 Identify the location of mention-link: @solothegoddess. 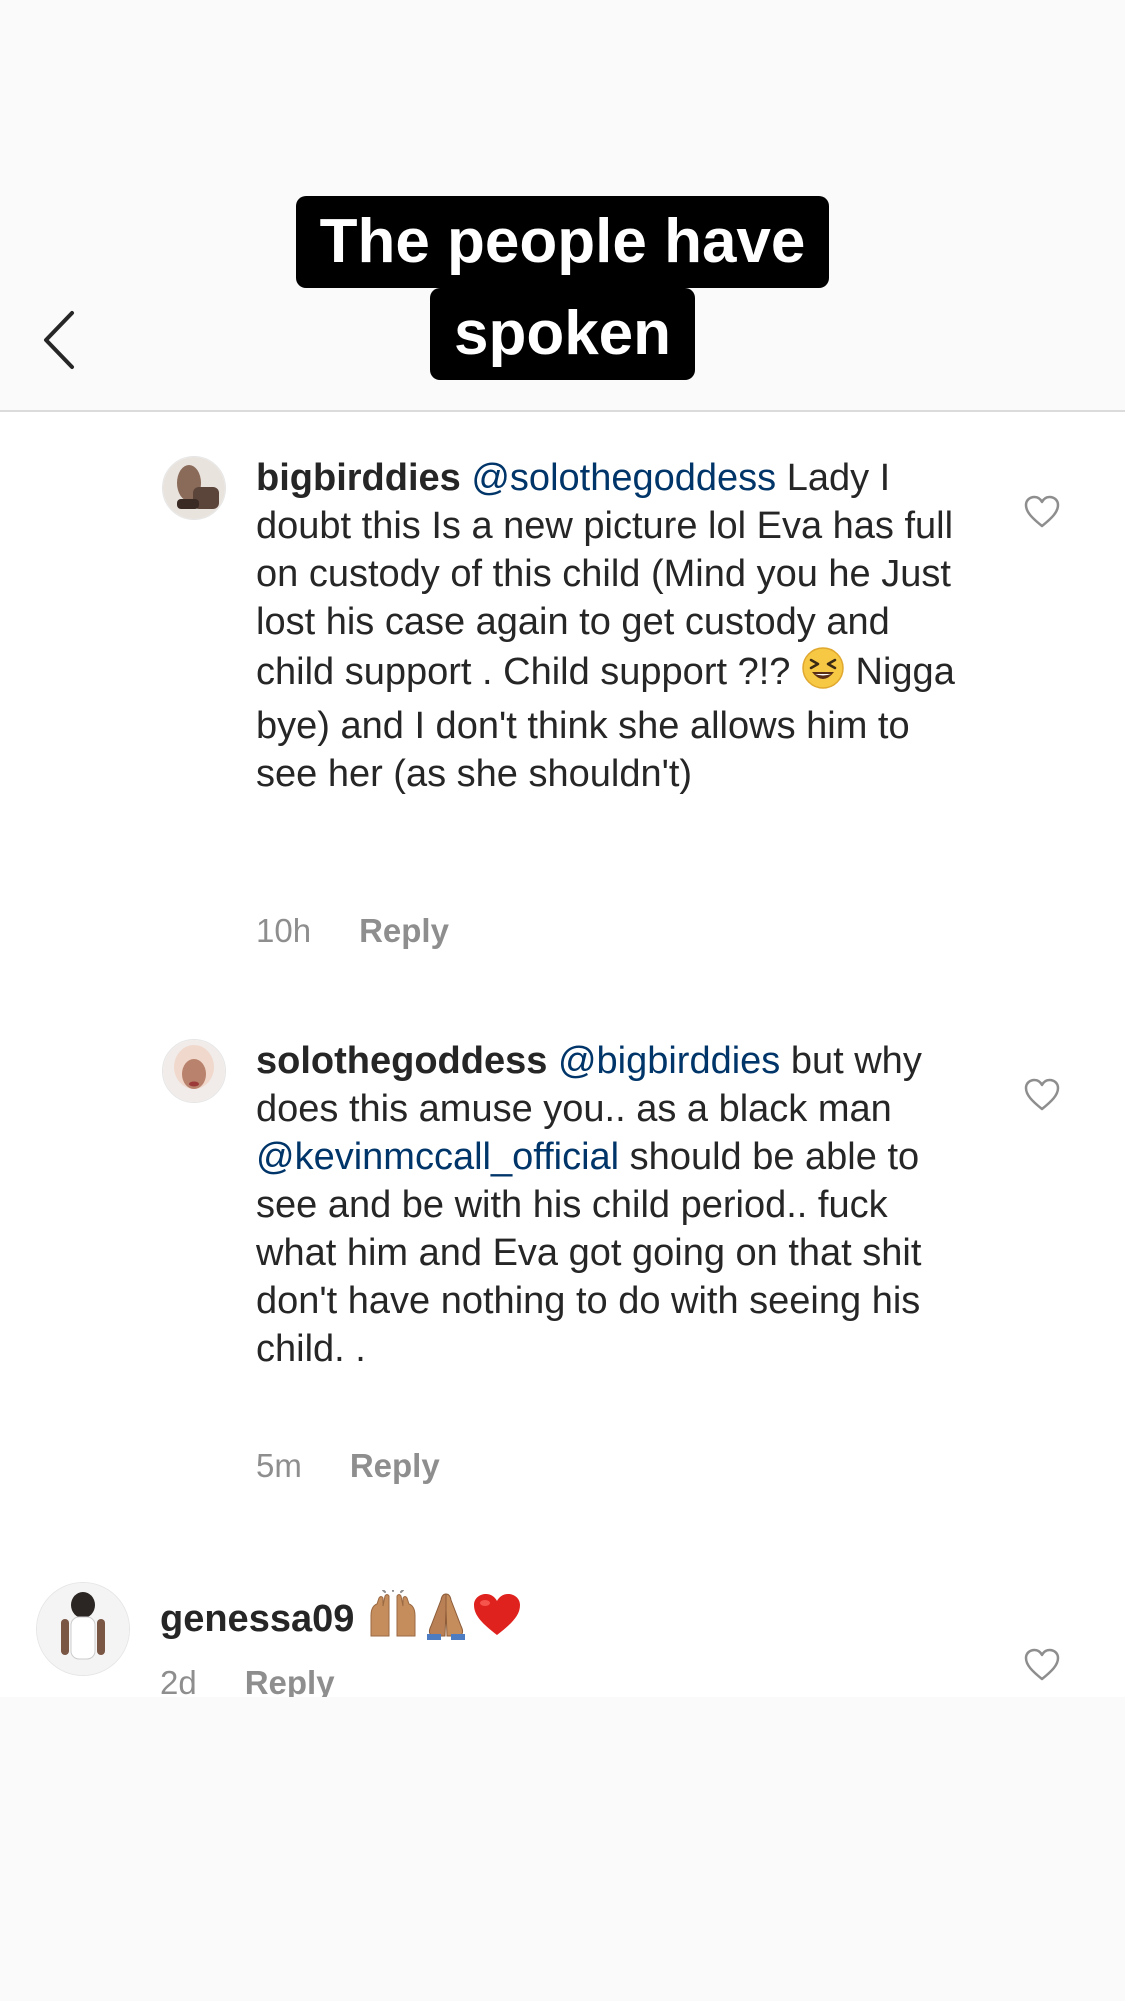
(623, 478).